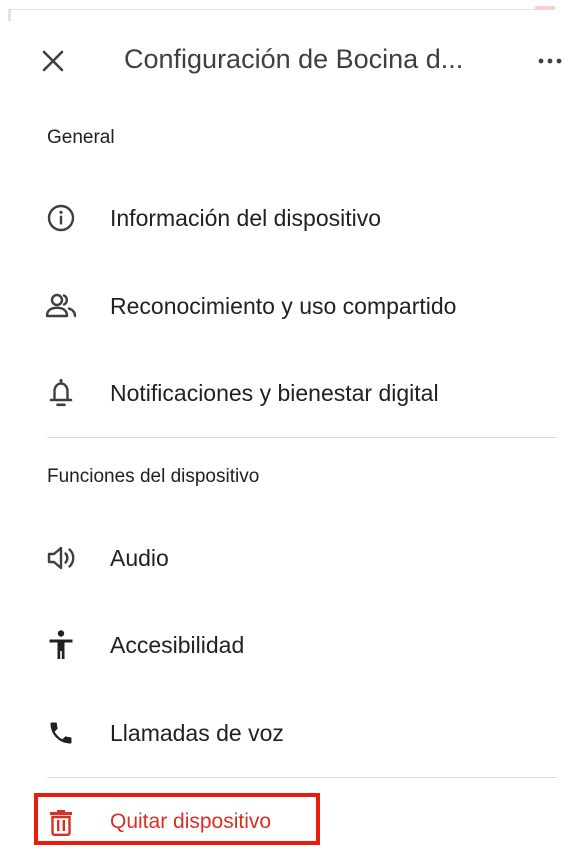  I want to click on section-title-general: General, so click(81, 137).